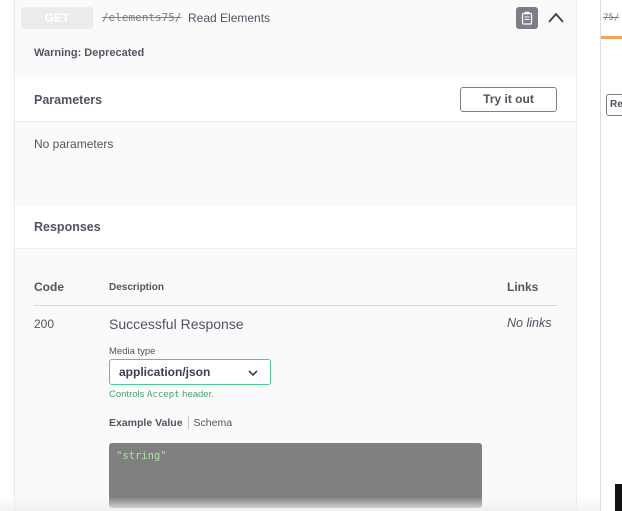 Image resolution: width=622 pixels, height=511 pixels. I want to click on controls-suffix: header., so click(196, 394).